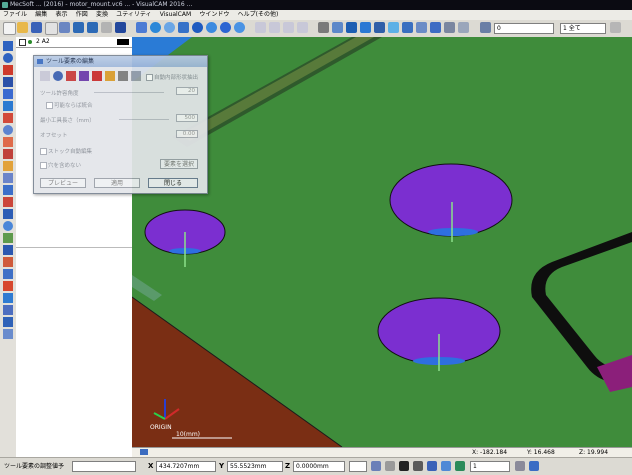  I want to click on z-coordinate-input: 0.0000mm, so click(319, 466).